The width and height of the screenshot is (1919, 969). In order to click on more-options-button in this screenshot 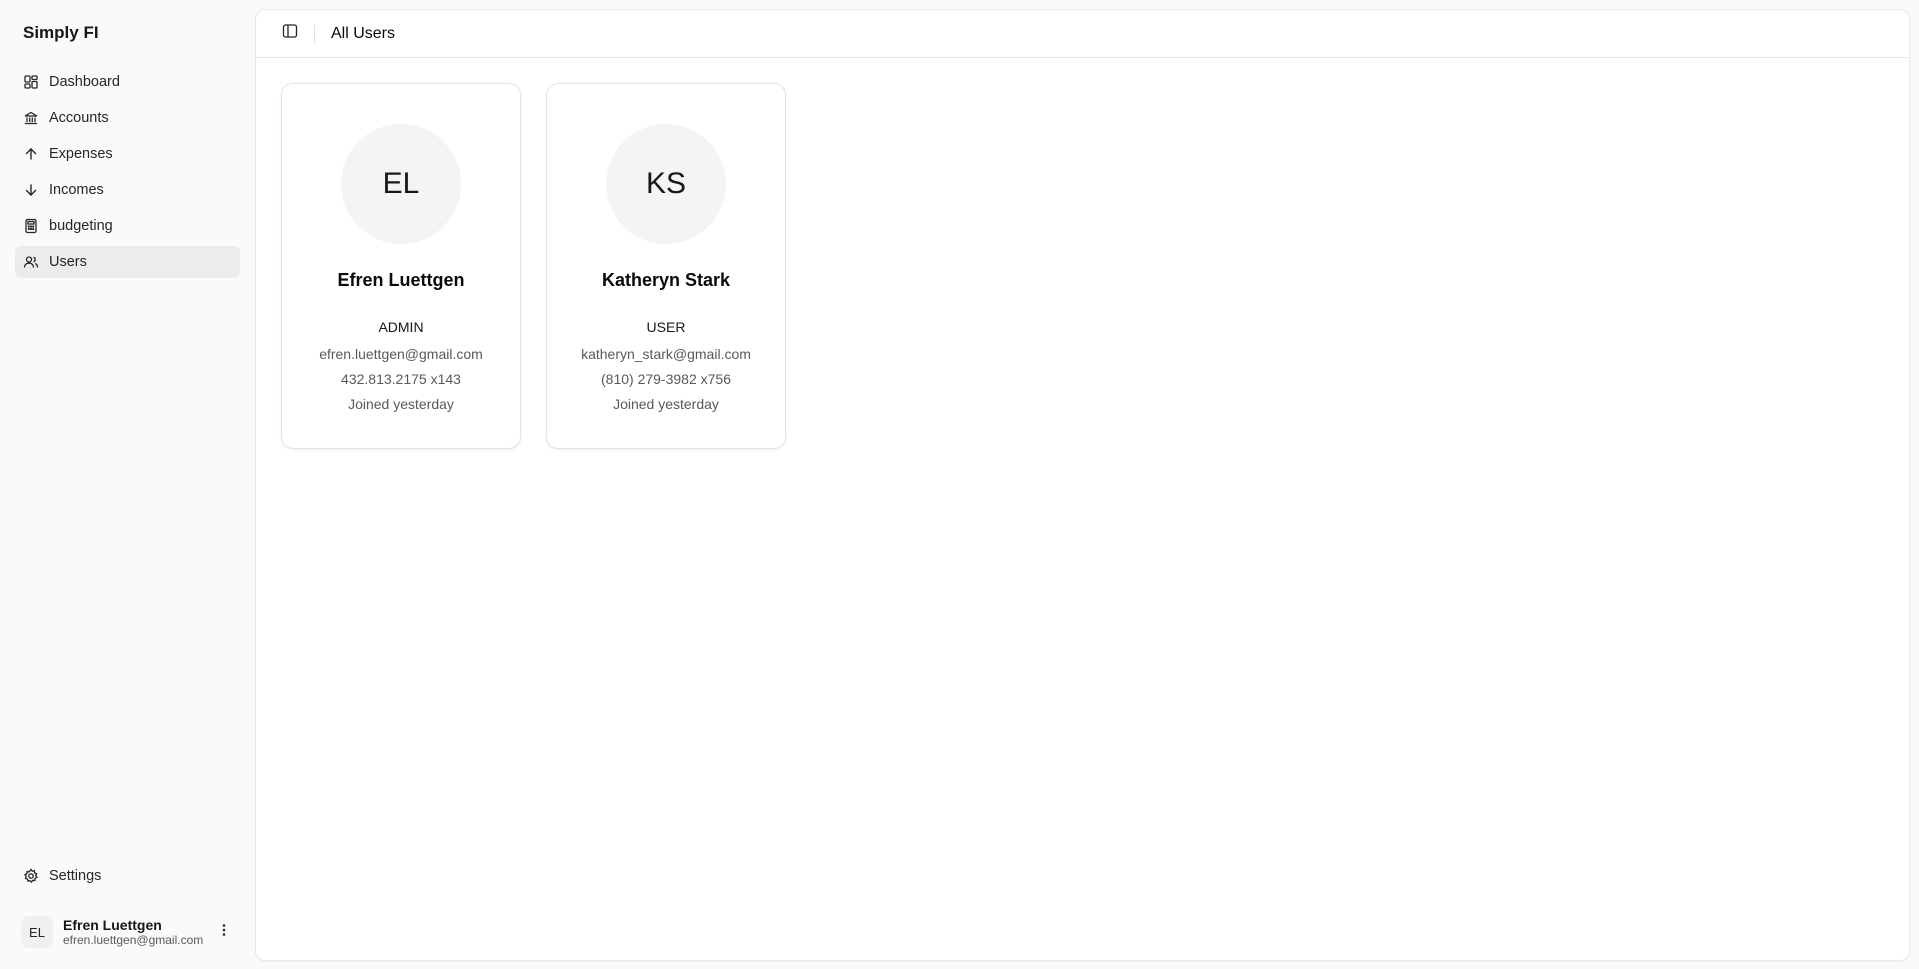, I will do `click(224, 932)`.